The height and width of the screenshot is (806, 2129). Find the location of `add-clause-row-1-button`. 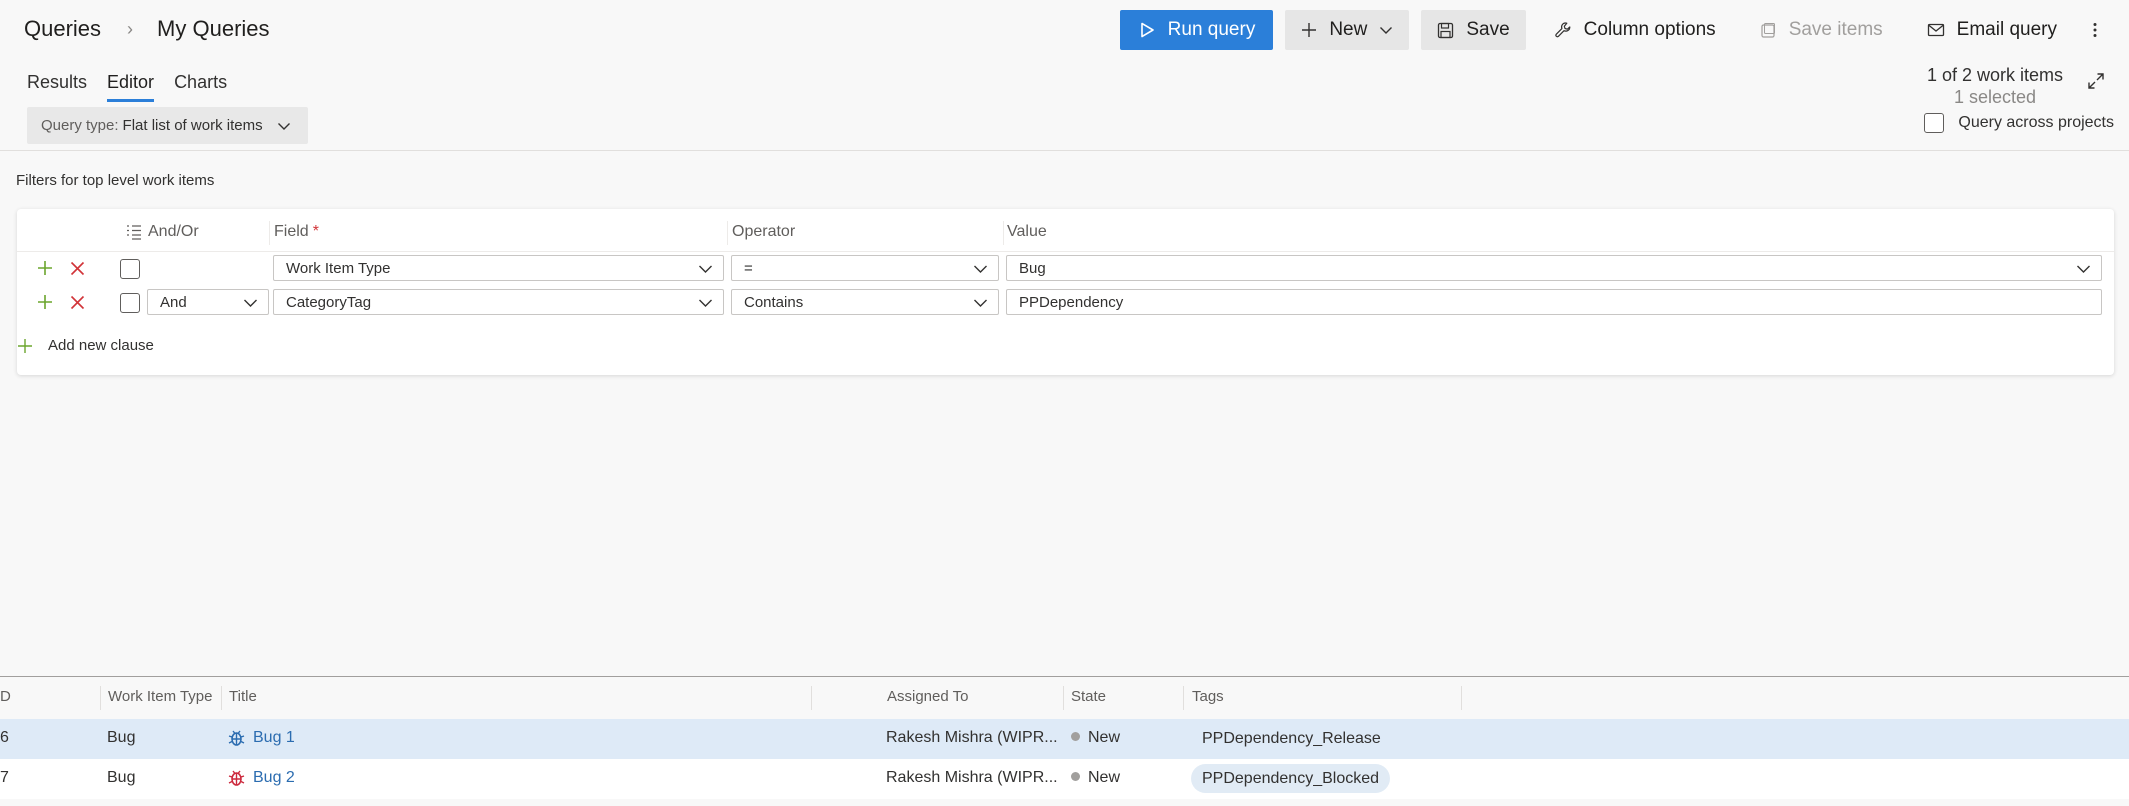

add-clause-row-1-button is located at coordinates (45, 268).